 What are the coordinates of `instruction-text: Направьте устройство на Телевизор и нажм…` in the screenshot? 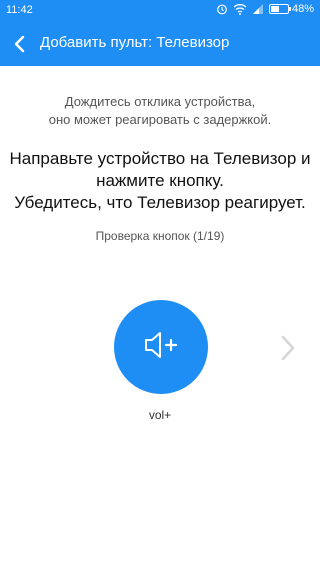 It's located at (160, 181).